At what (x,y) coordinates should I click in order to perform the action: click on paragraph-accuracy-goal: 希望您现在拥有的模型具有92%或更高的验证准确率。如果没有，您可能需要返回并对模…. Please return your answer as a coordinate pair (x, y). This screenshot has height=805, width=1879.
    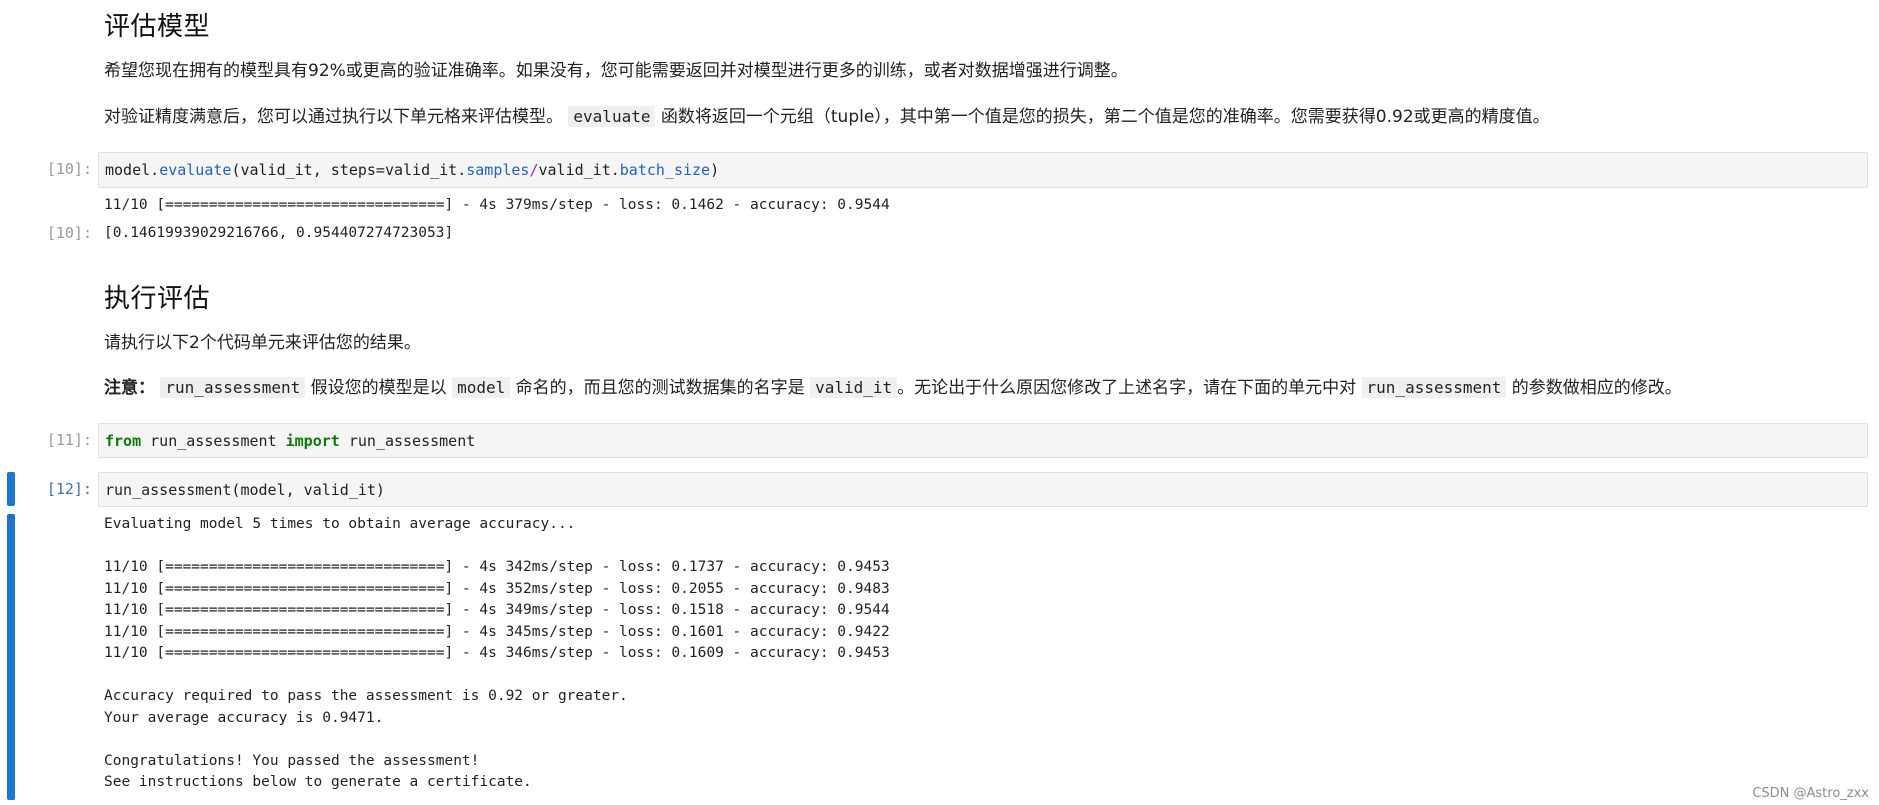
    Looking at the image, I should click on (616, 71).